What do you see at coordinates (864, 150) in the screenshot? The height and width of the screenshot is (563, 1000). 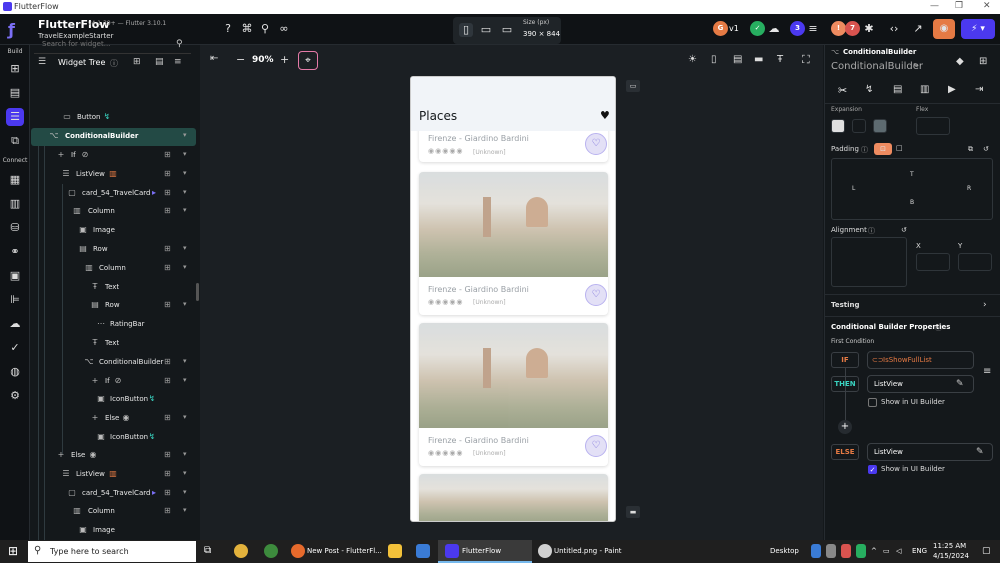 I see `info-icon: ⓘ` at bounding box center [864, 150].